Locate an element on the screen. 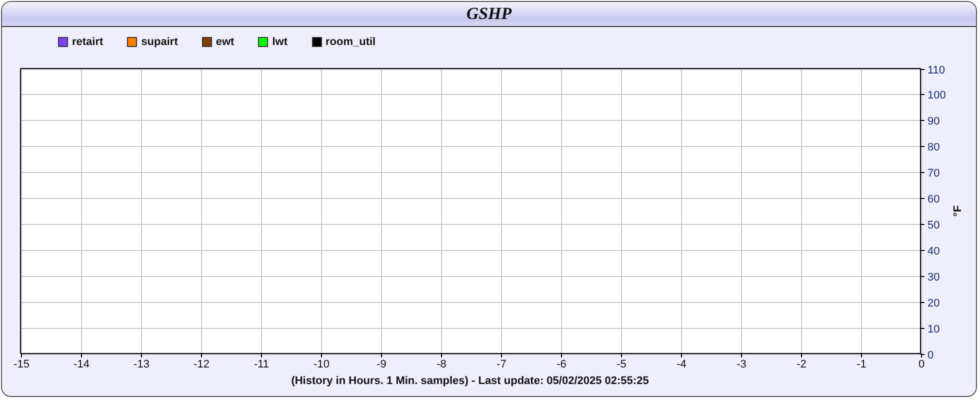 The height and width of the screenshot is (400, 980). axis-title: °F is located at coordinates (958, 211).